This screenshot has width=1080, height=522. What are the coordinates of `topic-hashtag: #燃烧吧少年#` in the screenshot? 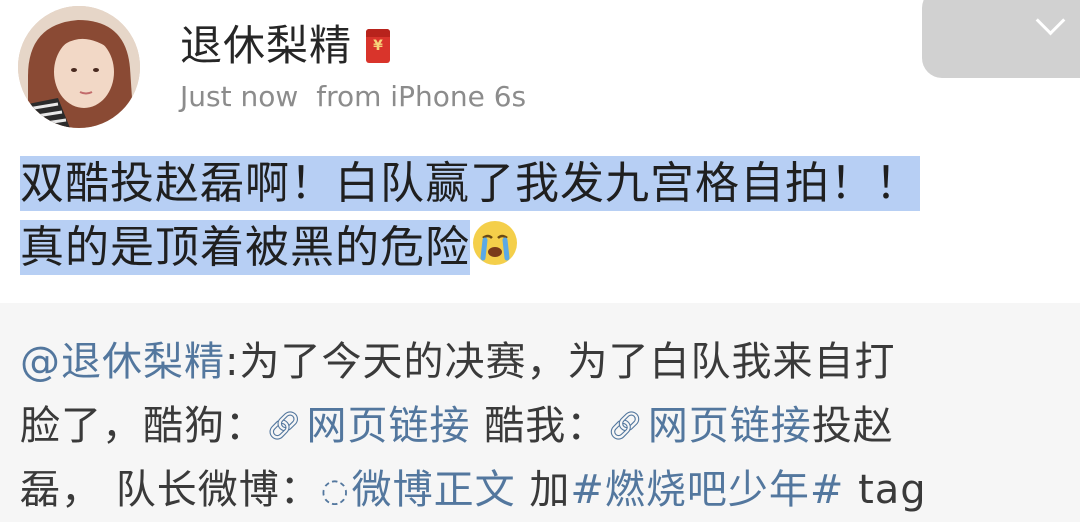 It's located at (707, 490).